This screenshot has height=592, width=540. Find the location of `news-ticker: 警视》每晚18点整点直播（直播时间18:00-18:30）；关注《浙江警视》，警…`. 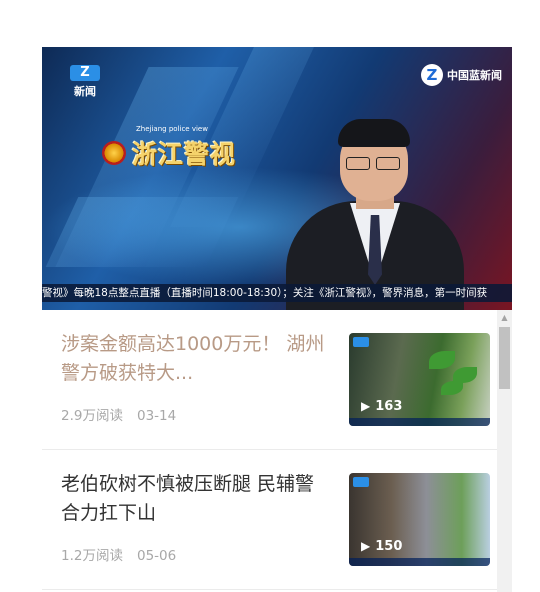

news-ticker: 警视》每晚18点整点直播（直播时间18:00-18:30）；关注《浙江警视》，警… is located at coordinates (277, 293).